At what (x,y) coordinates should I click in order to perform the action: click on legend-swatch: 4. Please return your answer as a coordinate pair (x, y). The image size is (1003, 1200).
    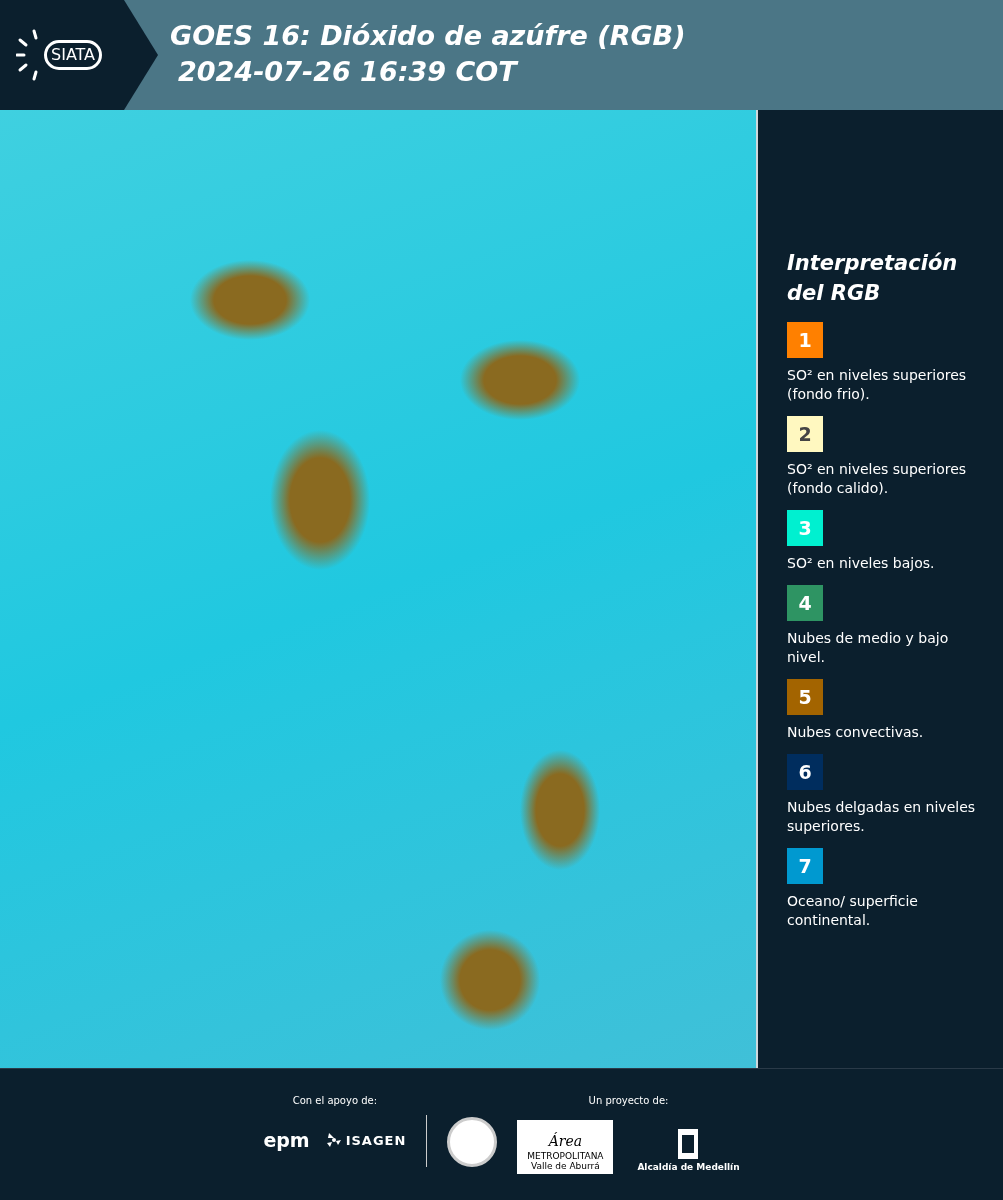
    Looking at the image, I should click on (805, 603).